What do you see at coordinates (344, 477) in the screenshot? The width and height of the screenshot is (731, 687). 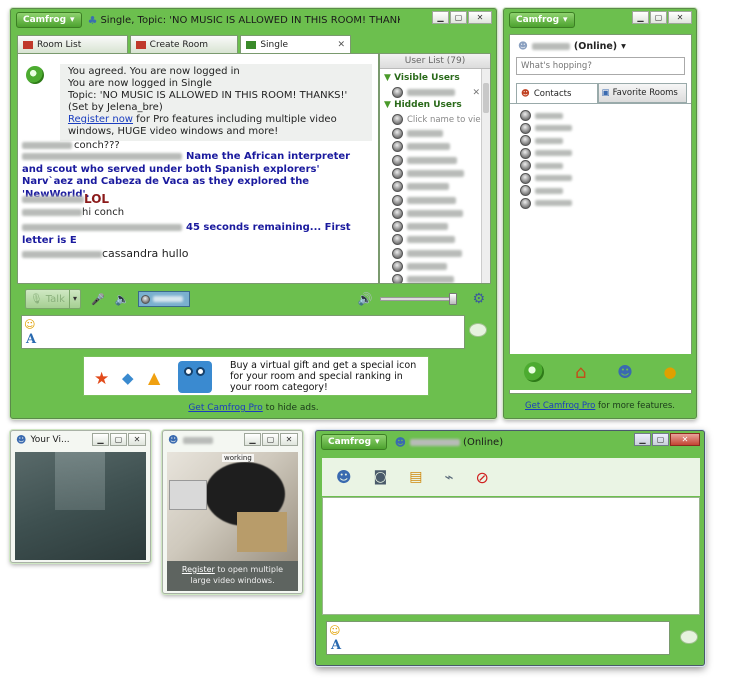 I see `view-webcam-icon: ☻` at bounding box center [344, 477].